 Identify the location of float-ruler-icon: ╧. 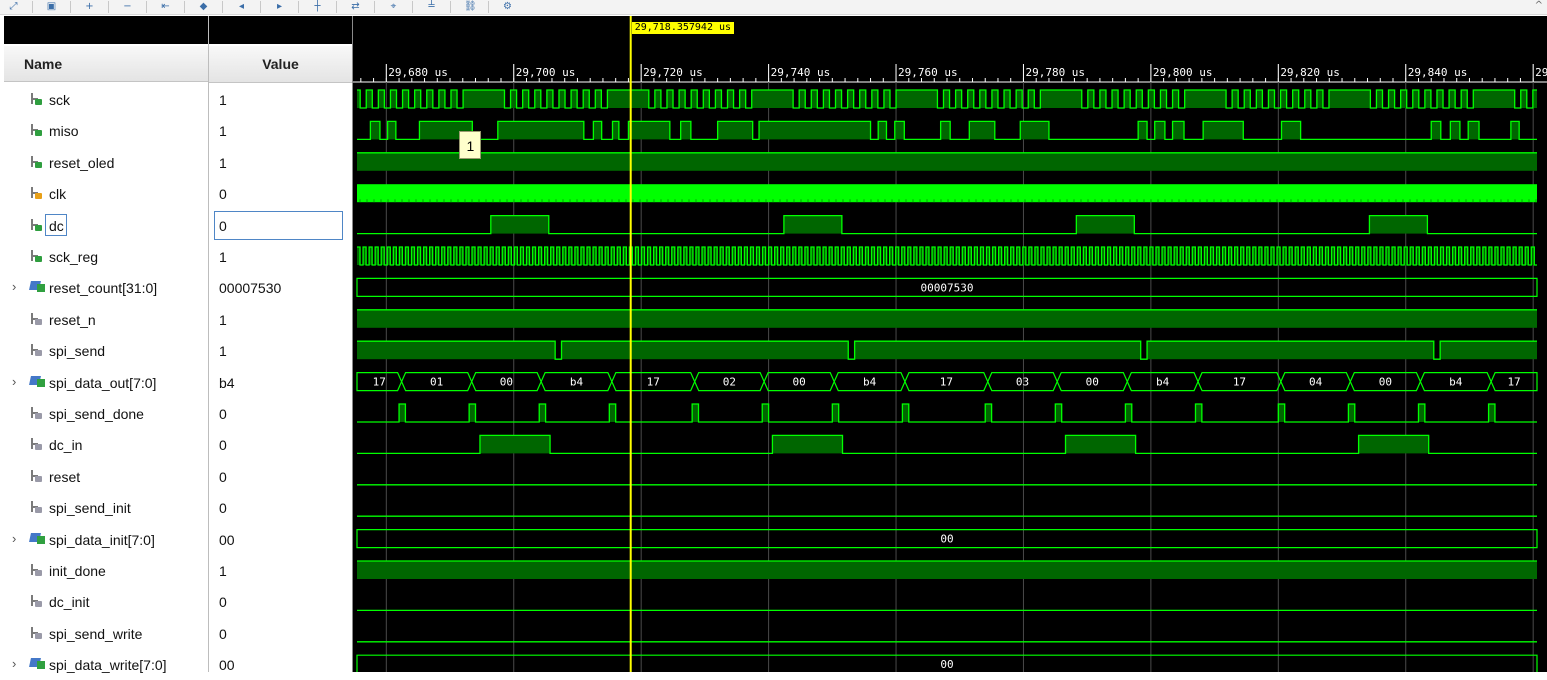
(431, 6).